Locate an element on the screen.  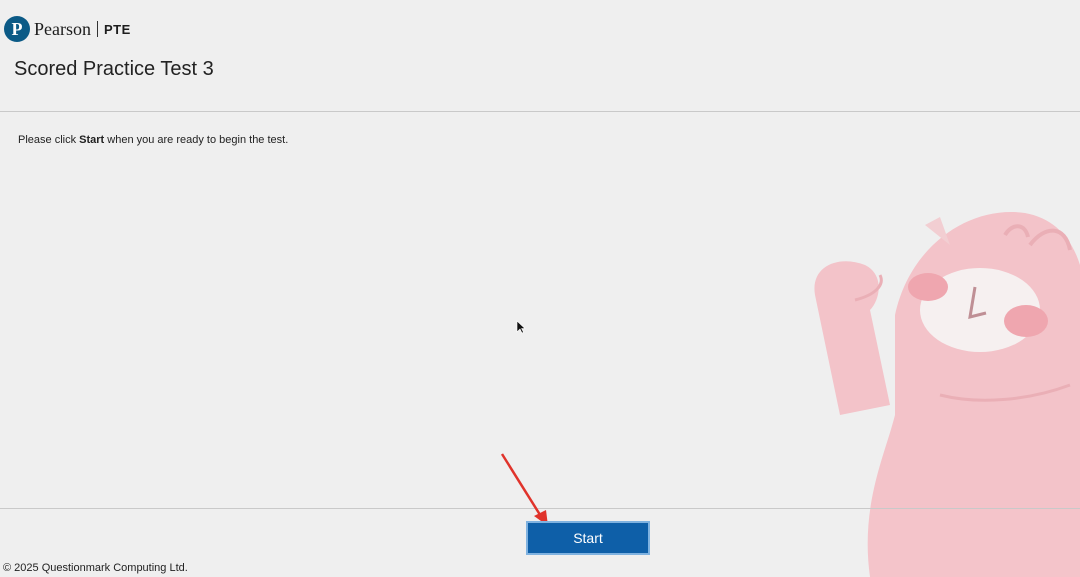
header-divider is located at coordinates (540, 111).